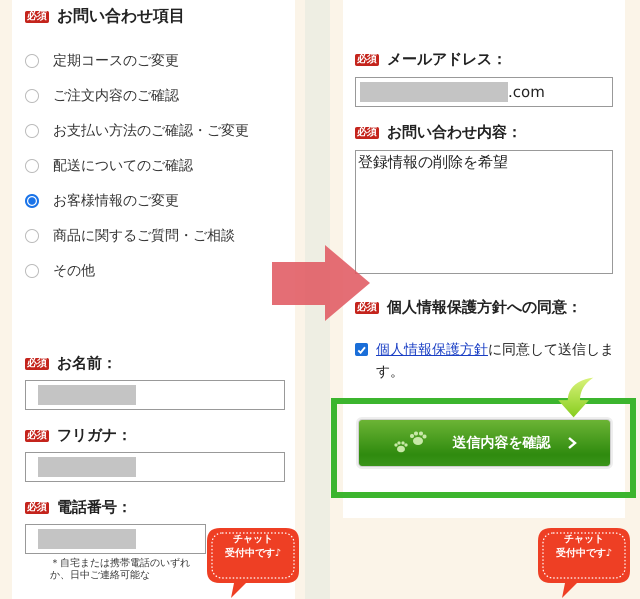 Image resolution: width=640 pixels, height=599 pixels. I want to click on option-label: 定期コースのご変更, so click(116, 61).